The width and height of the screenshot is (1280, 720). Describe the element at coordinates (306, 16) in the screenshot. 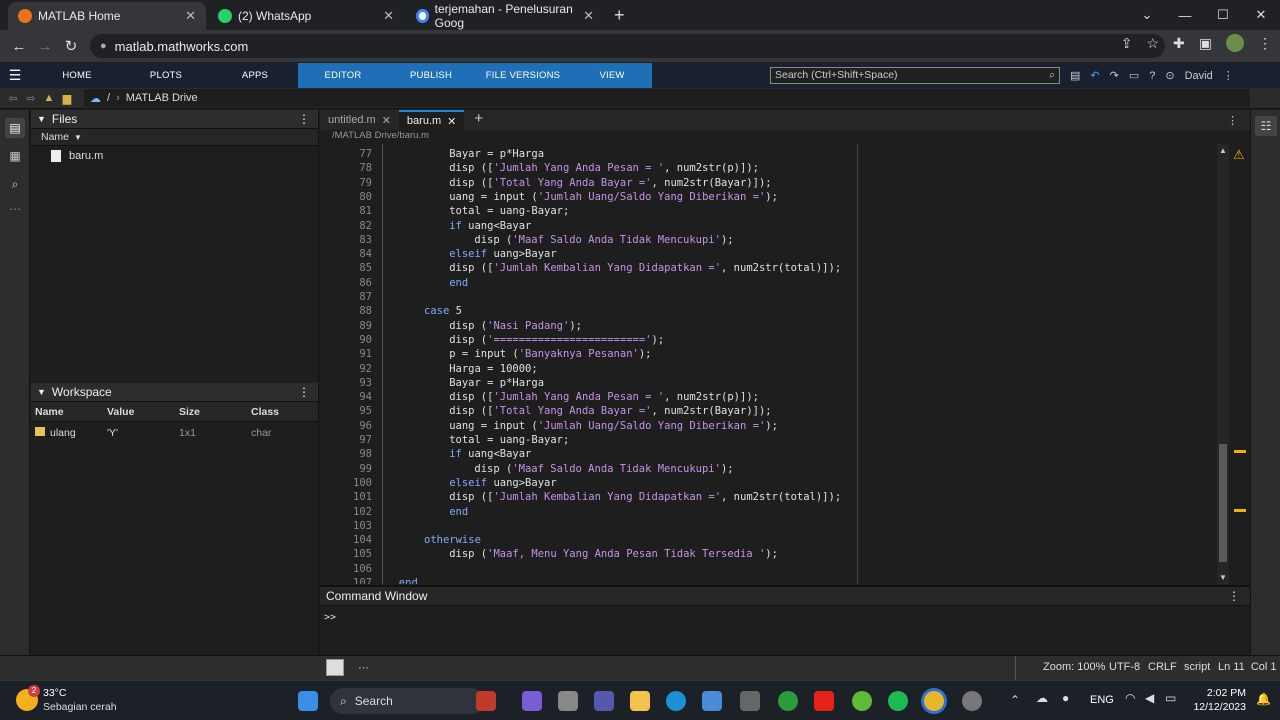

I see `tab-whatsapp: (2) WhatsApp ✕` at that location.